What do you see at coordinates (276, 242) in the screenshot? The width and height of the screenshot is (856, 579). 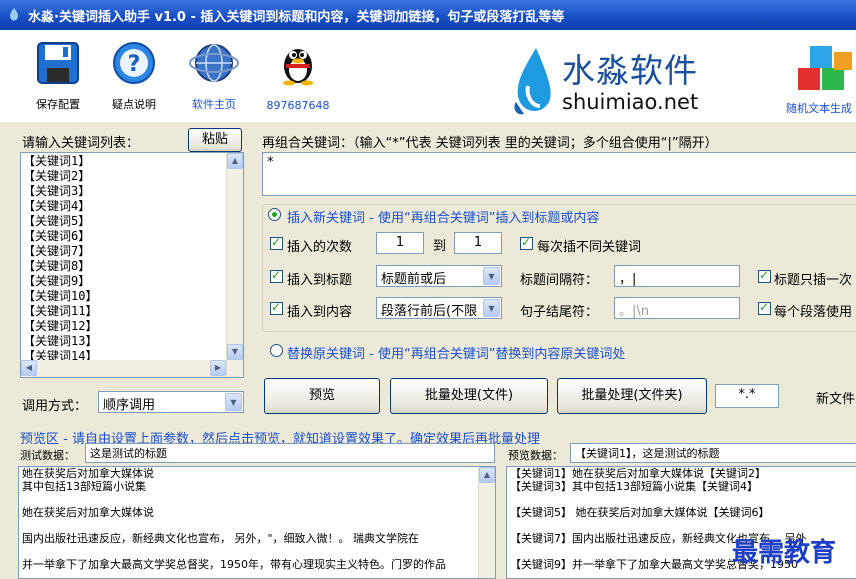 I see `insert-count-checkbox` at bounding box center [276, 242].